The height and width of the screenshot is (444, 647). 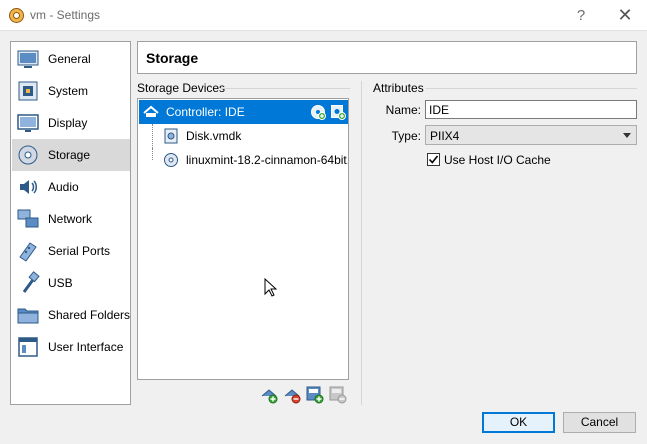 What do you see at coordinates (627, 135) in the screenshot?
I see `chevron-down-icon` at bounding box center [627, 135].